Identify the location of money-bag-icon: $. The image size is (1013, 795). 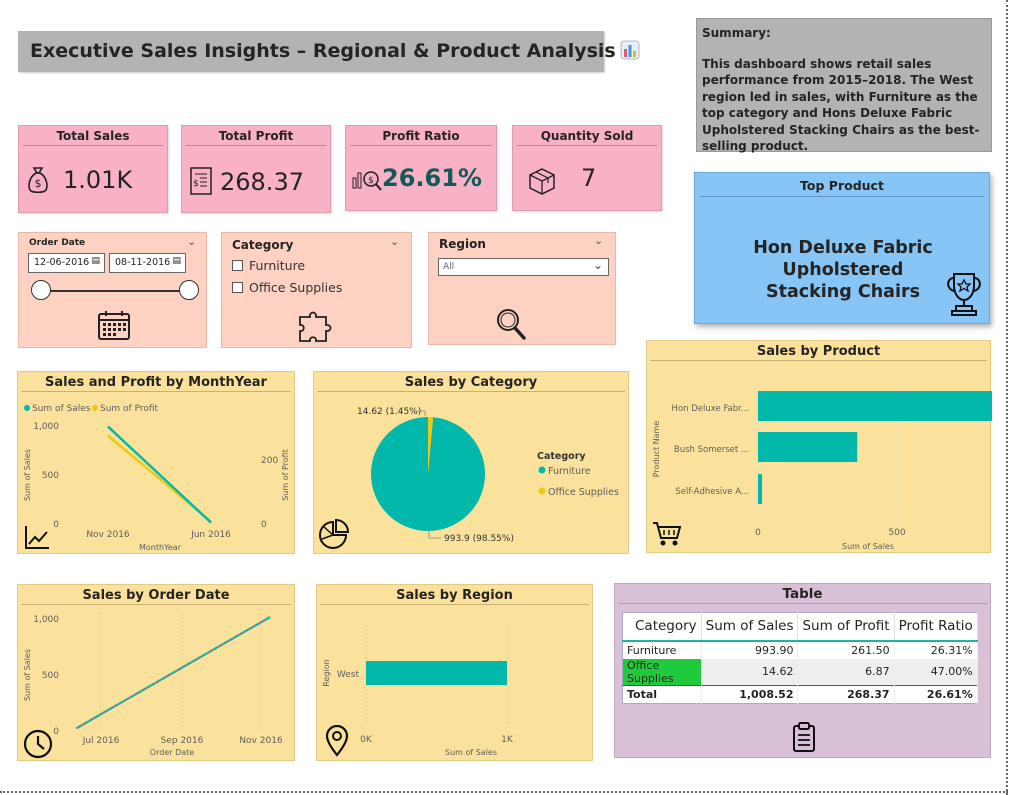
(38, 182).